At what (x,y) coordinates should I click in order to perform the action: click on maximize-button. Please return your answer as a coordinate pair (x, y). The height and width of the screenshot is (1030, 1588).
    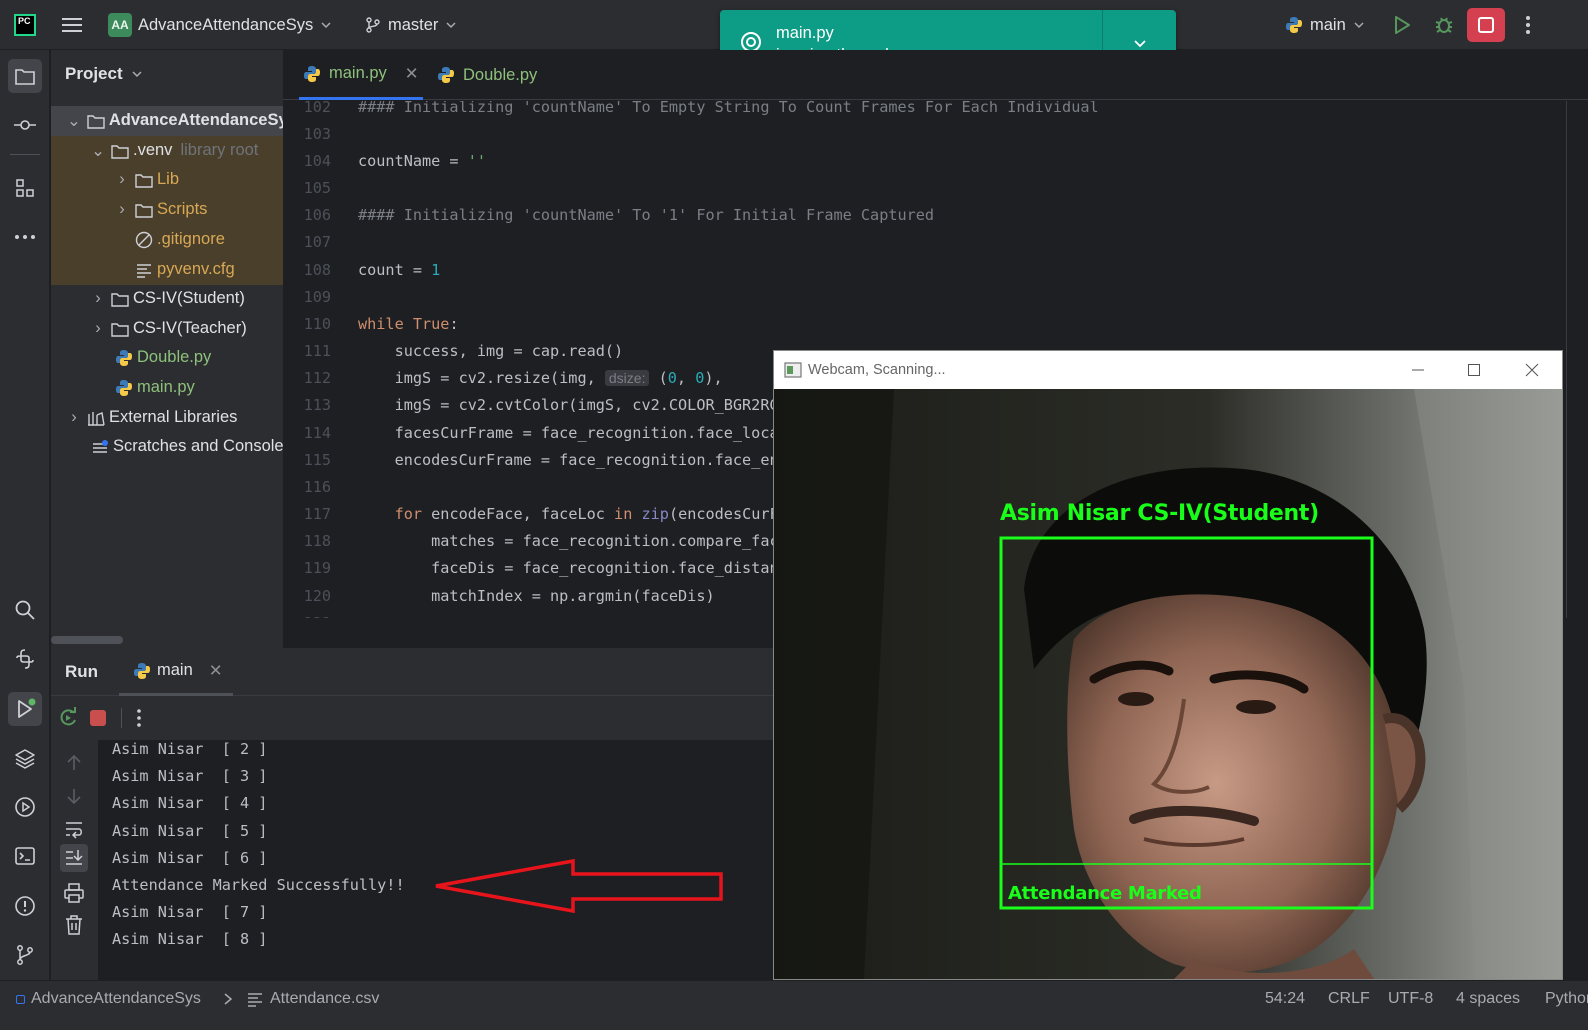
    Looking at the image, I should click on (1474, 370).